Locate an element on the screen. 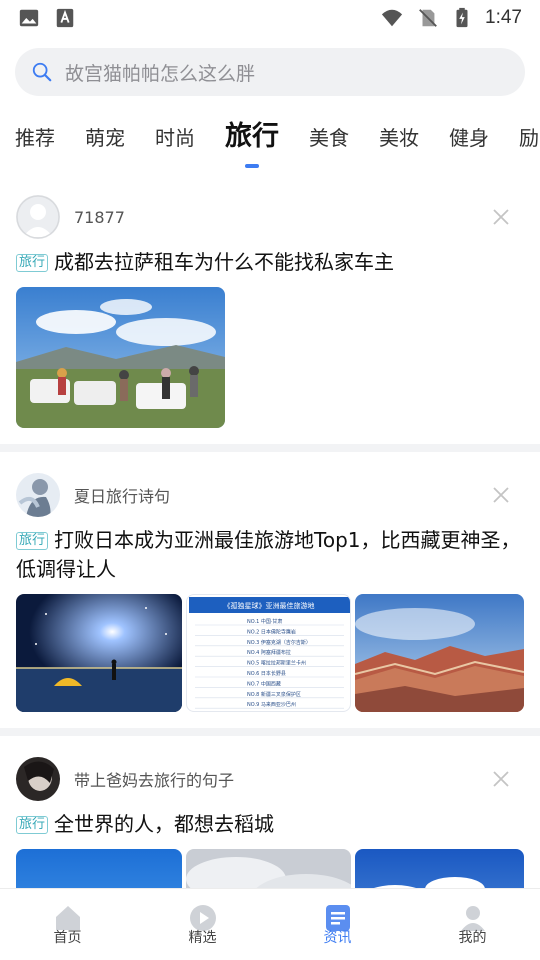  tab-travel: 旅行 is located at coordinates (252, 137).